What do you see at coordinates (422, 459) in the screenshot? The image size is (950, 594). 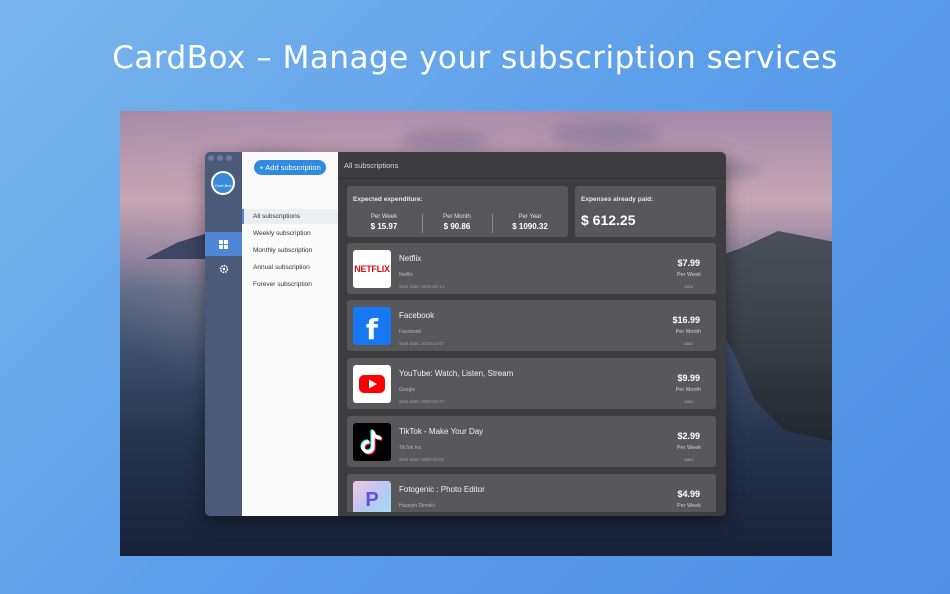 I see `subscription-start-date: Start date: 2020-01-02` at bounding box center [422, 459].